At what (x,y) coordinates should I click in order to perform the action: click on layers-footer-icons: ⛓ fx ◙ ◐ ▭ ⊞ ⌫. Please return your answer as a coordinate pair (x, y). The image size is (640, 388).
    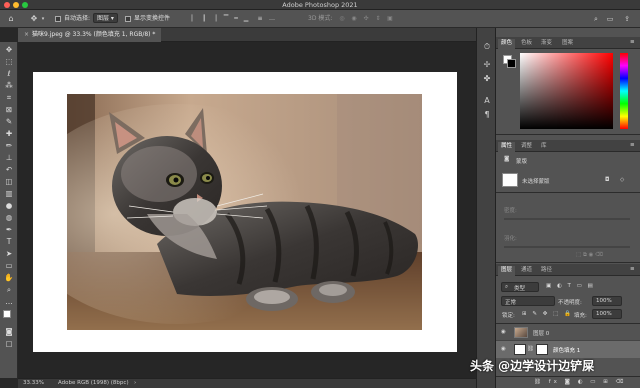
    Looking at the image, I should click on (580, 382).